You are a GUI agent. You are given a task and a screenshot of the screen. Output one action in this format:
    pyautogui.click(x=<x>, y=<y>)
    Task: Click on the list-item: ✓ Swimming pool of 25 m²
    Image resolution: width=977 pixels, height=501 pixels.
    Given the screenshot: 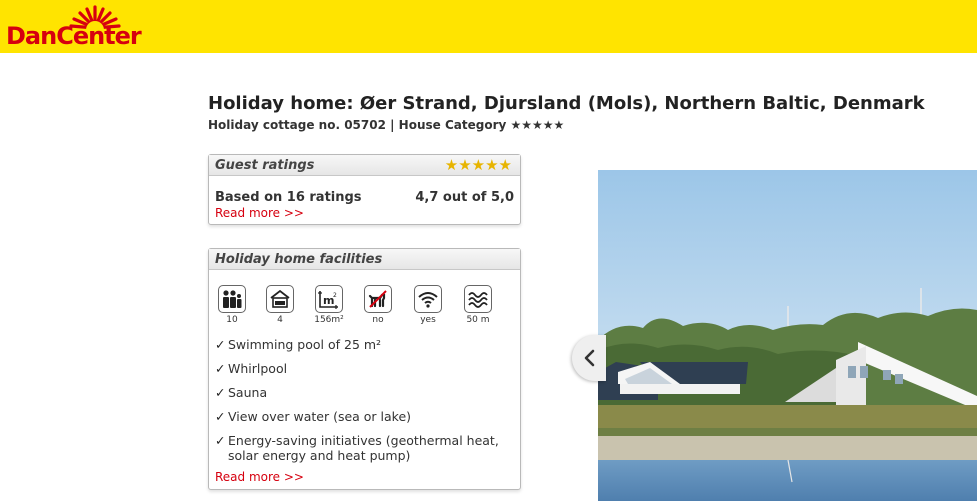 What is the action you would take?
    pyautogui.click(x=298, y=344)
    